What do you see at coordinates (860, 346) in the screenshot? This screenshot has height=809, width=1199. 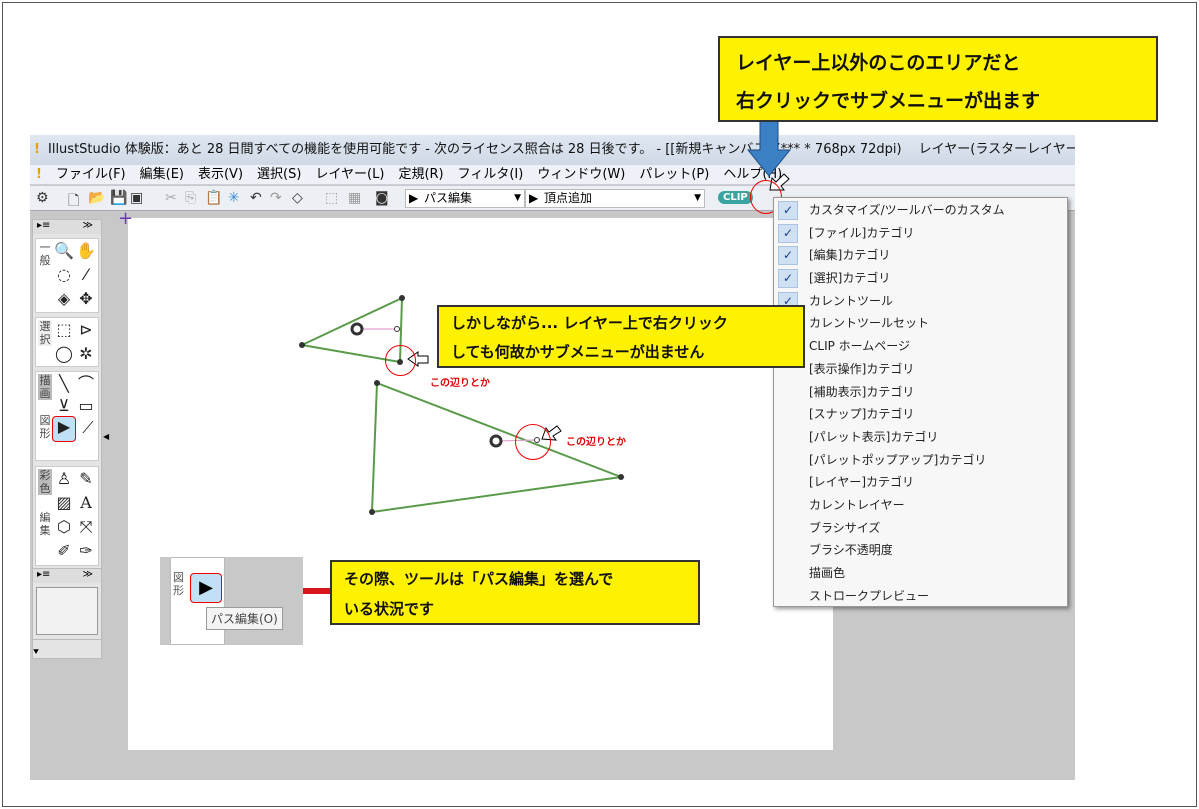 I see `menu-item-label: CLIP ホームページ` at bounding box center [860, 346].